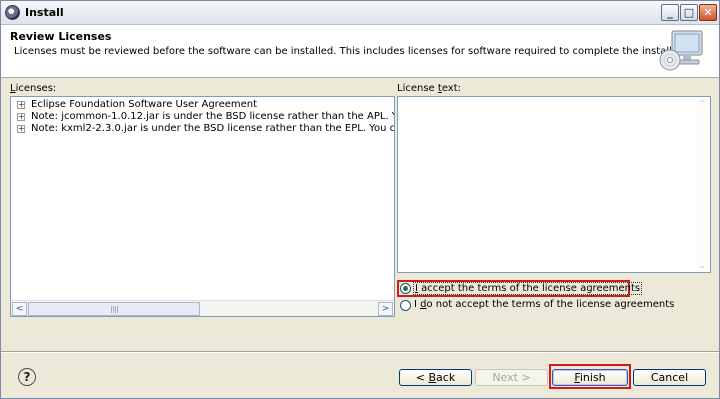  What do you see at coordinates (405, 305) in the screenshot?
I see `radio-unchecked-icon` at bounding box center [405, 305].